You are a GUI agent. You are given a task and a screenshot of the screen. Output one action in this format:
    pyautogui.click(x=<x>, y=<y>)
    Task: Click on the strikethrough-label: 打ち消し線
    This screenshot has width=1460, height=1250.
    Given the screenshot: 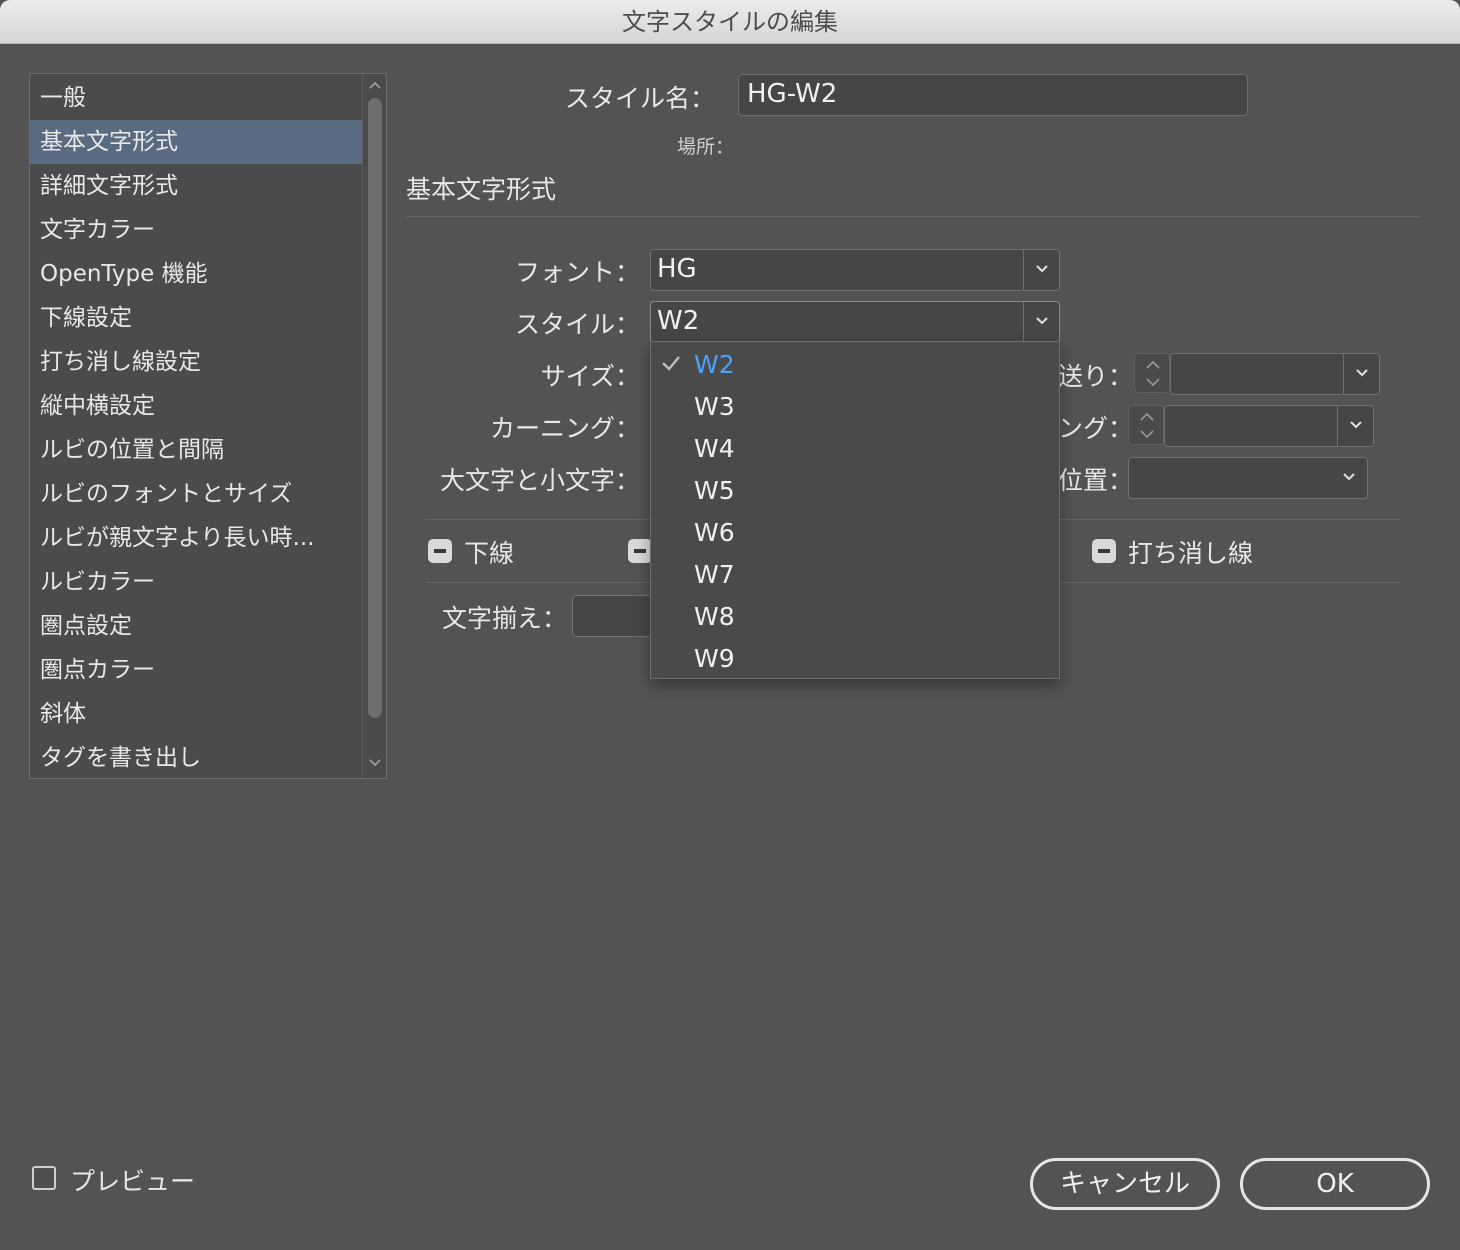 What is the action you would take?
    pyautogui.click(x=1191, y=553)
    